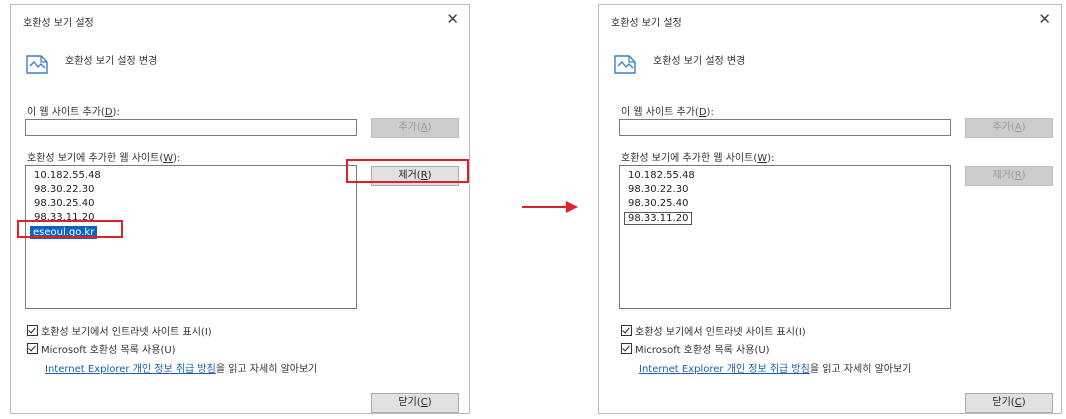  Describe the element at coordinates (1009, 176) in the screenshot. I see `remove-button: 제거(R)` at that location.